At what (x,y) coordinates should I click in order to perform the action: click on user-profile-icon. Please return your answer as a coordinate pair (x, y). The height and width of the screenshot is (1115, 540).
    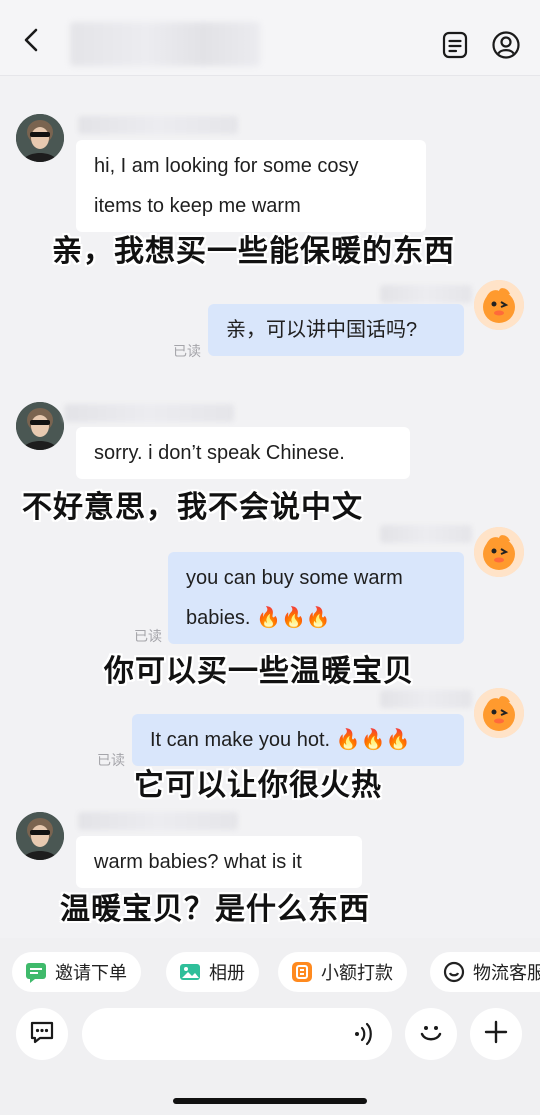
    Looking at the image, I should click on (506, 45).